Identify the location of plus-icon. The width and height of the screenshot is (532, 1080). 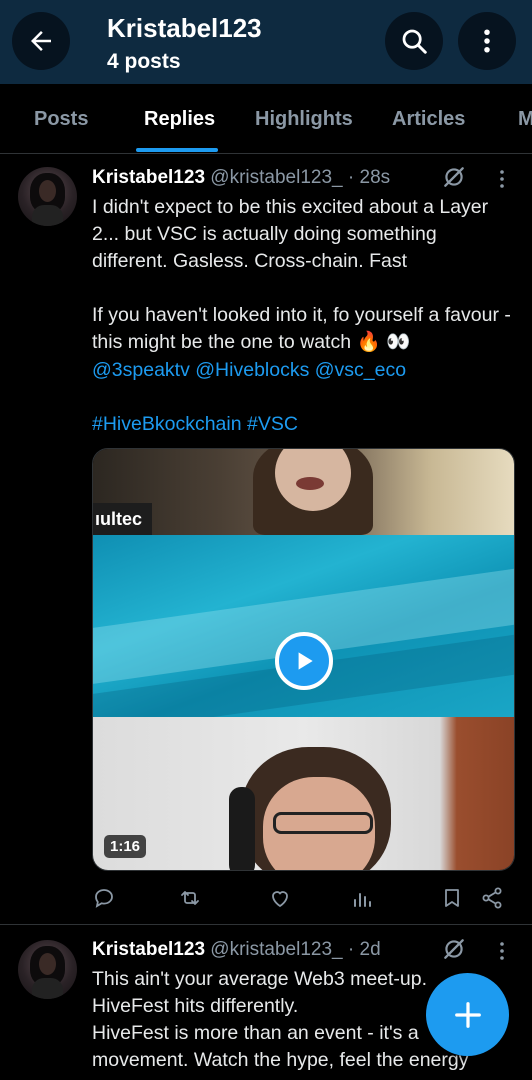
(467, 1014).